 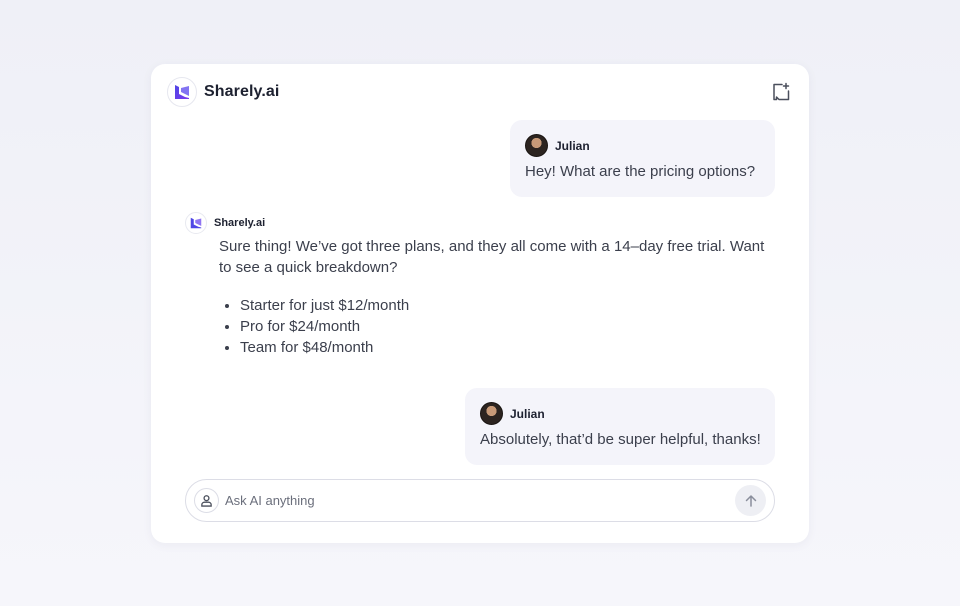 I want to click on brand-name: Sharely.ai, so click(x=242, y=91).